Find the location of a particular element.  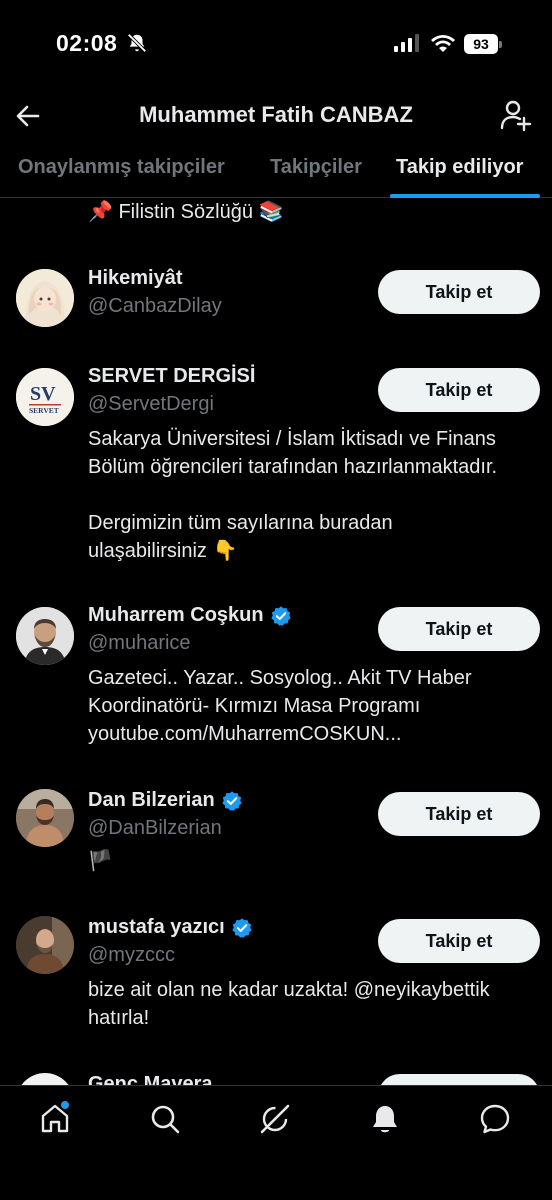

search-icon is located at coordinates (165, 1119).